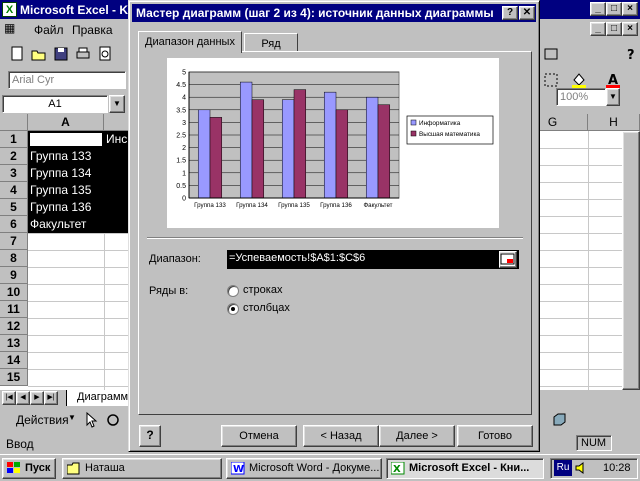  What do you see at coordinates (271, 42) in the screenshot?
I see `tab-series: Ряд` at bounding box center [271, 42].